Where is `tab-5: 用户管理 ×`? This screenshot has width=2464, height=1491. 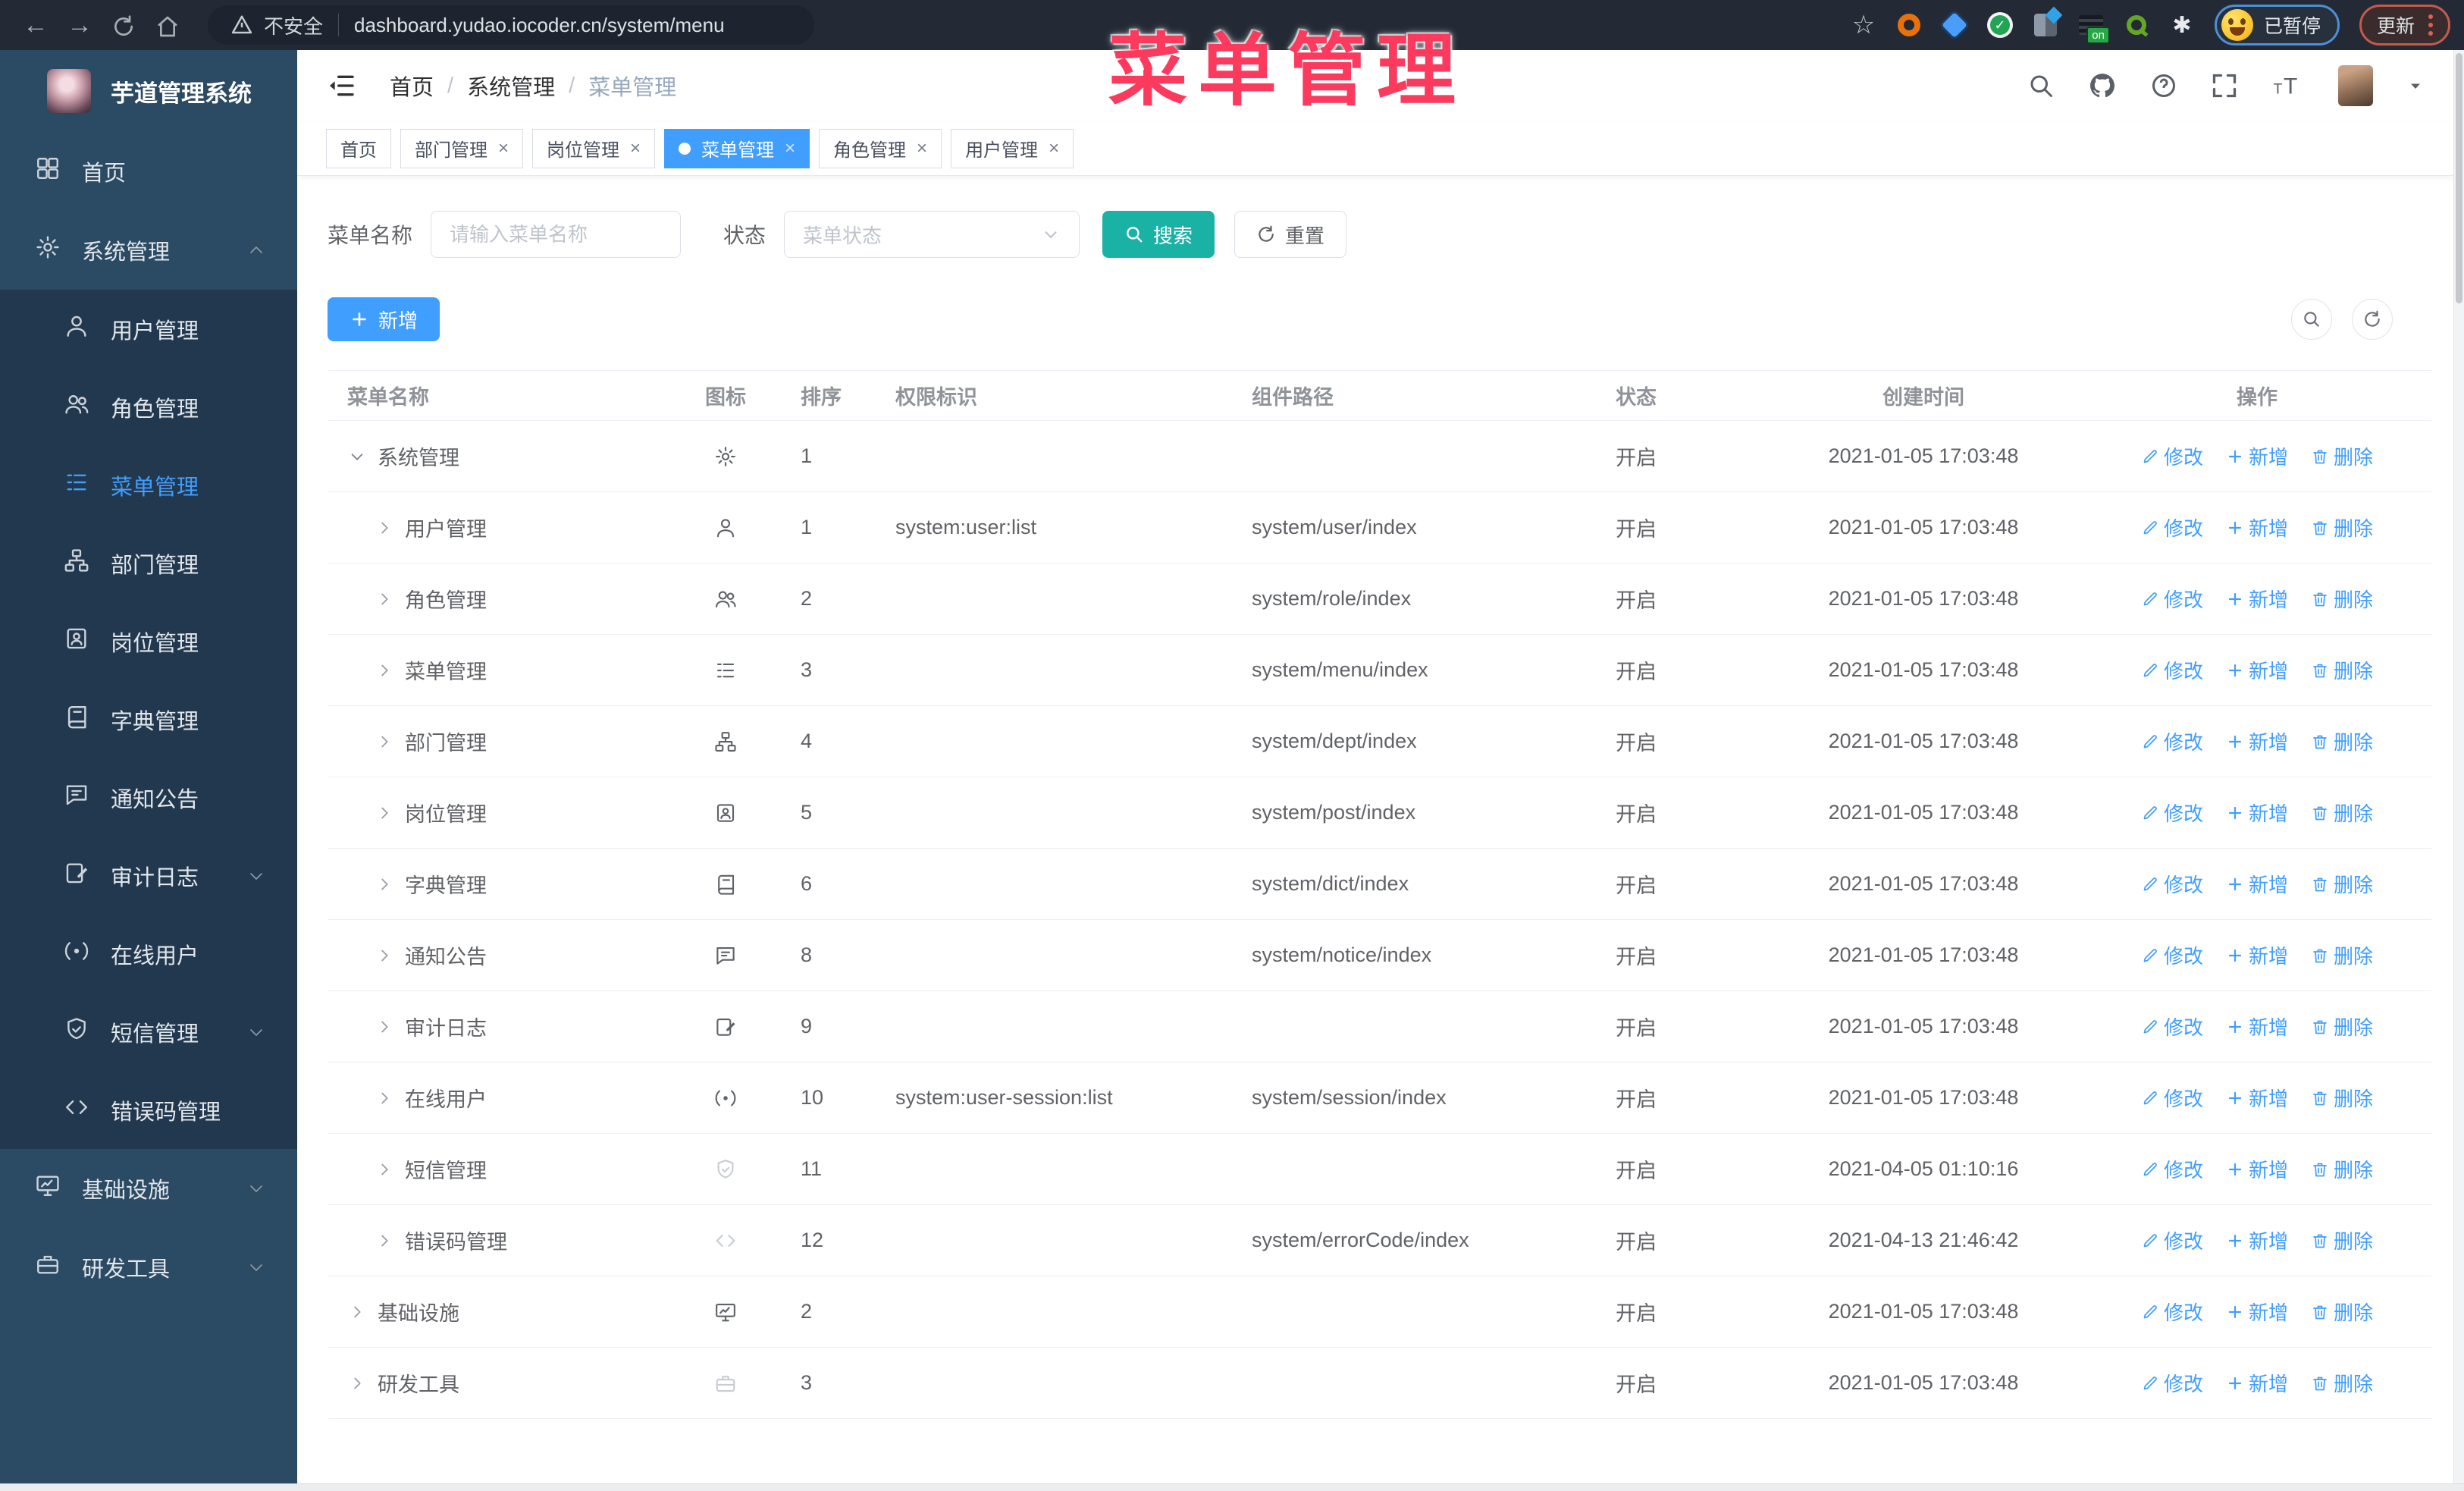
tab-5: 用户管理 × is located at coordinates (1012, 148).